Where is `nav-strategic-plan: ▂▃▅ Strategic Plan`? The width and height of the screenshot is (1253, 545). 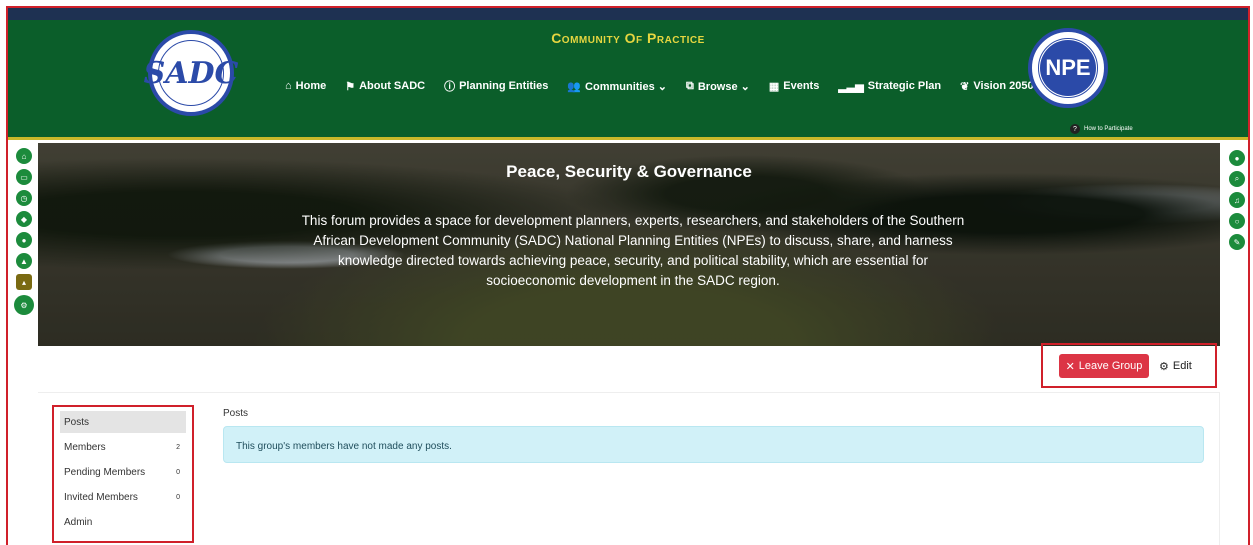 nav-strategic-plan: ▂▃▅ Strategic Plan is located at coordinates (889, 86).